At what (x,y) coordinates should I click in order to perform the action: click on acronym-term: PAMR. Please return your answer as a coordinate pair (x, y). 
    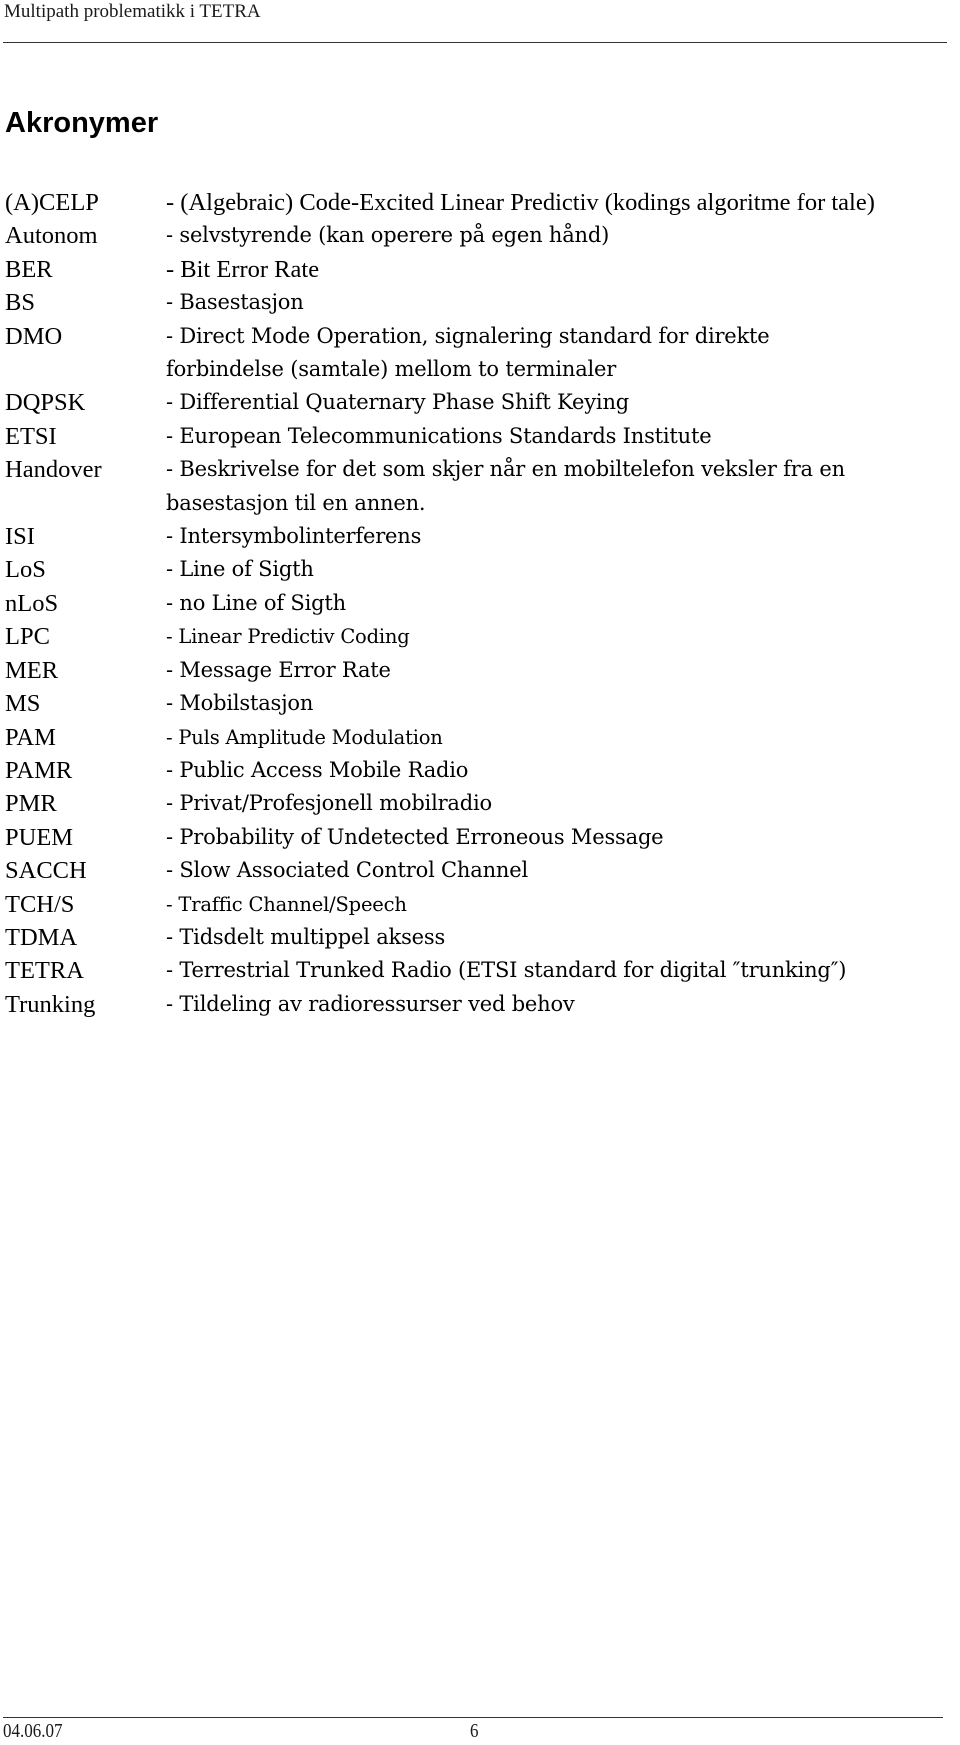
    Looking at the image, I should click on (39, 770).